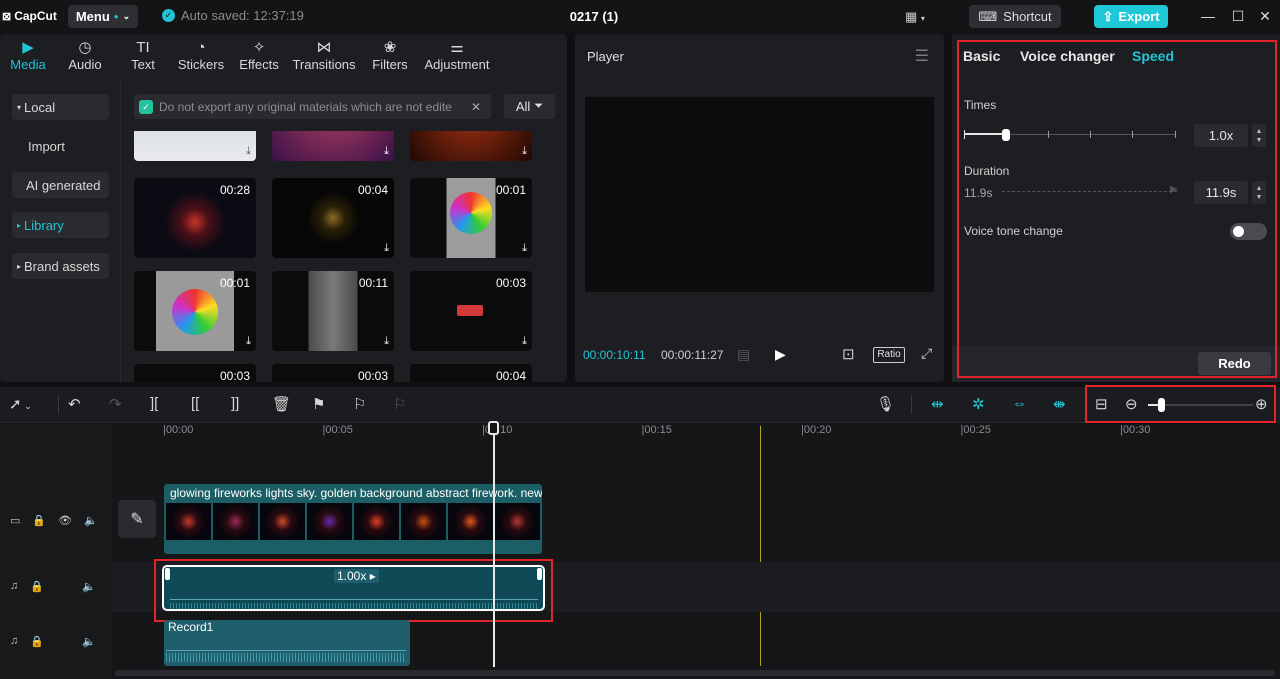  I want to click on tab-stickers: ◔ Stickers, so click(201, 57).